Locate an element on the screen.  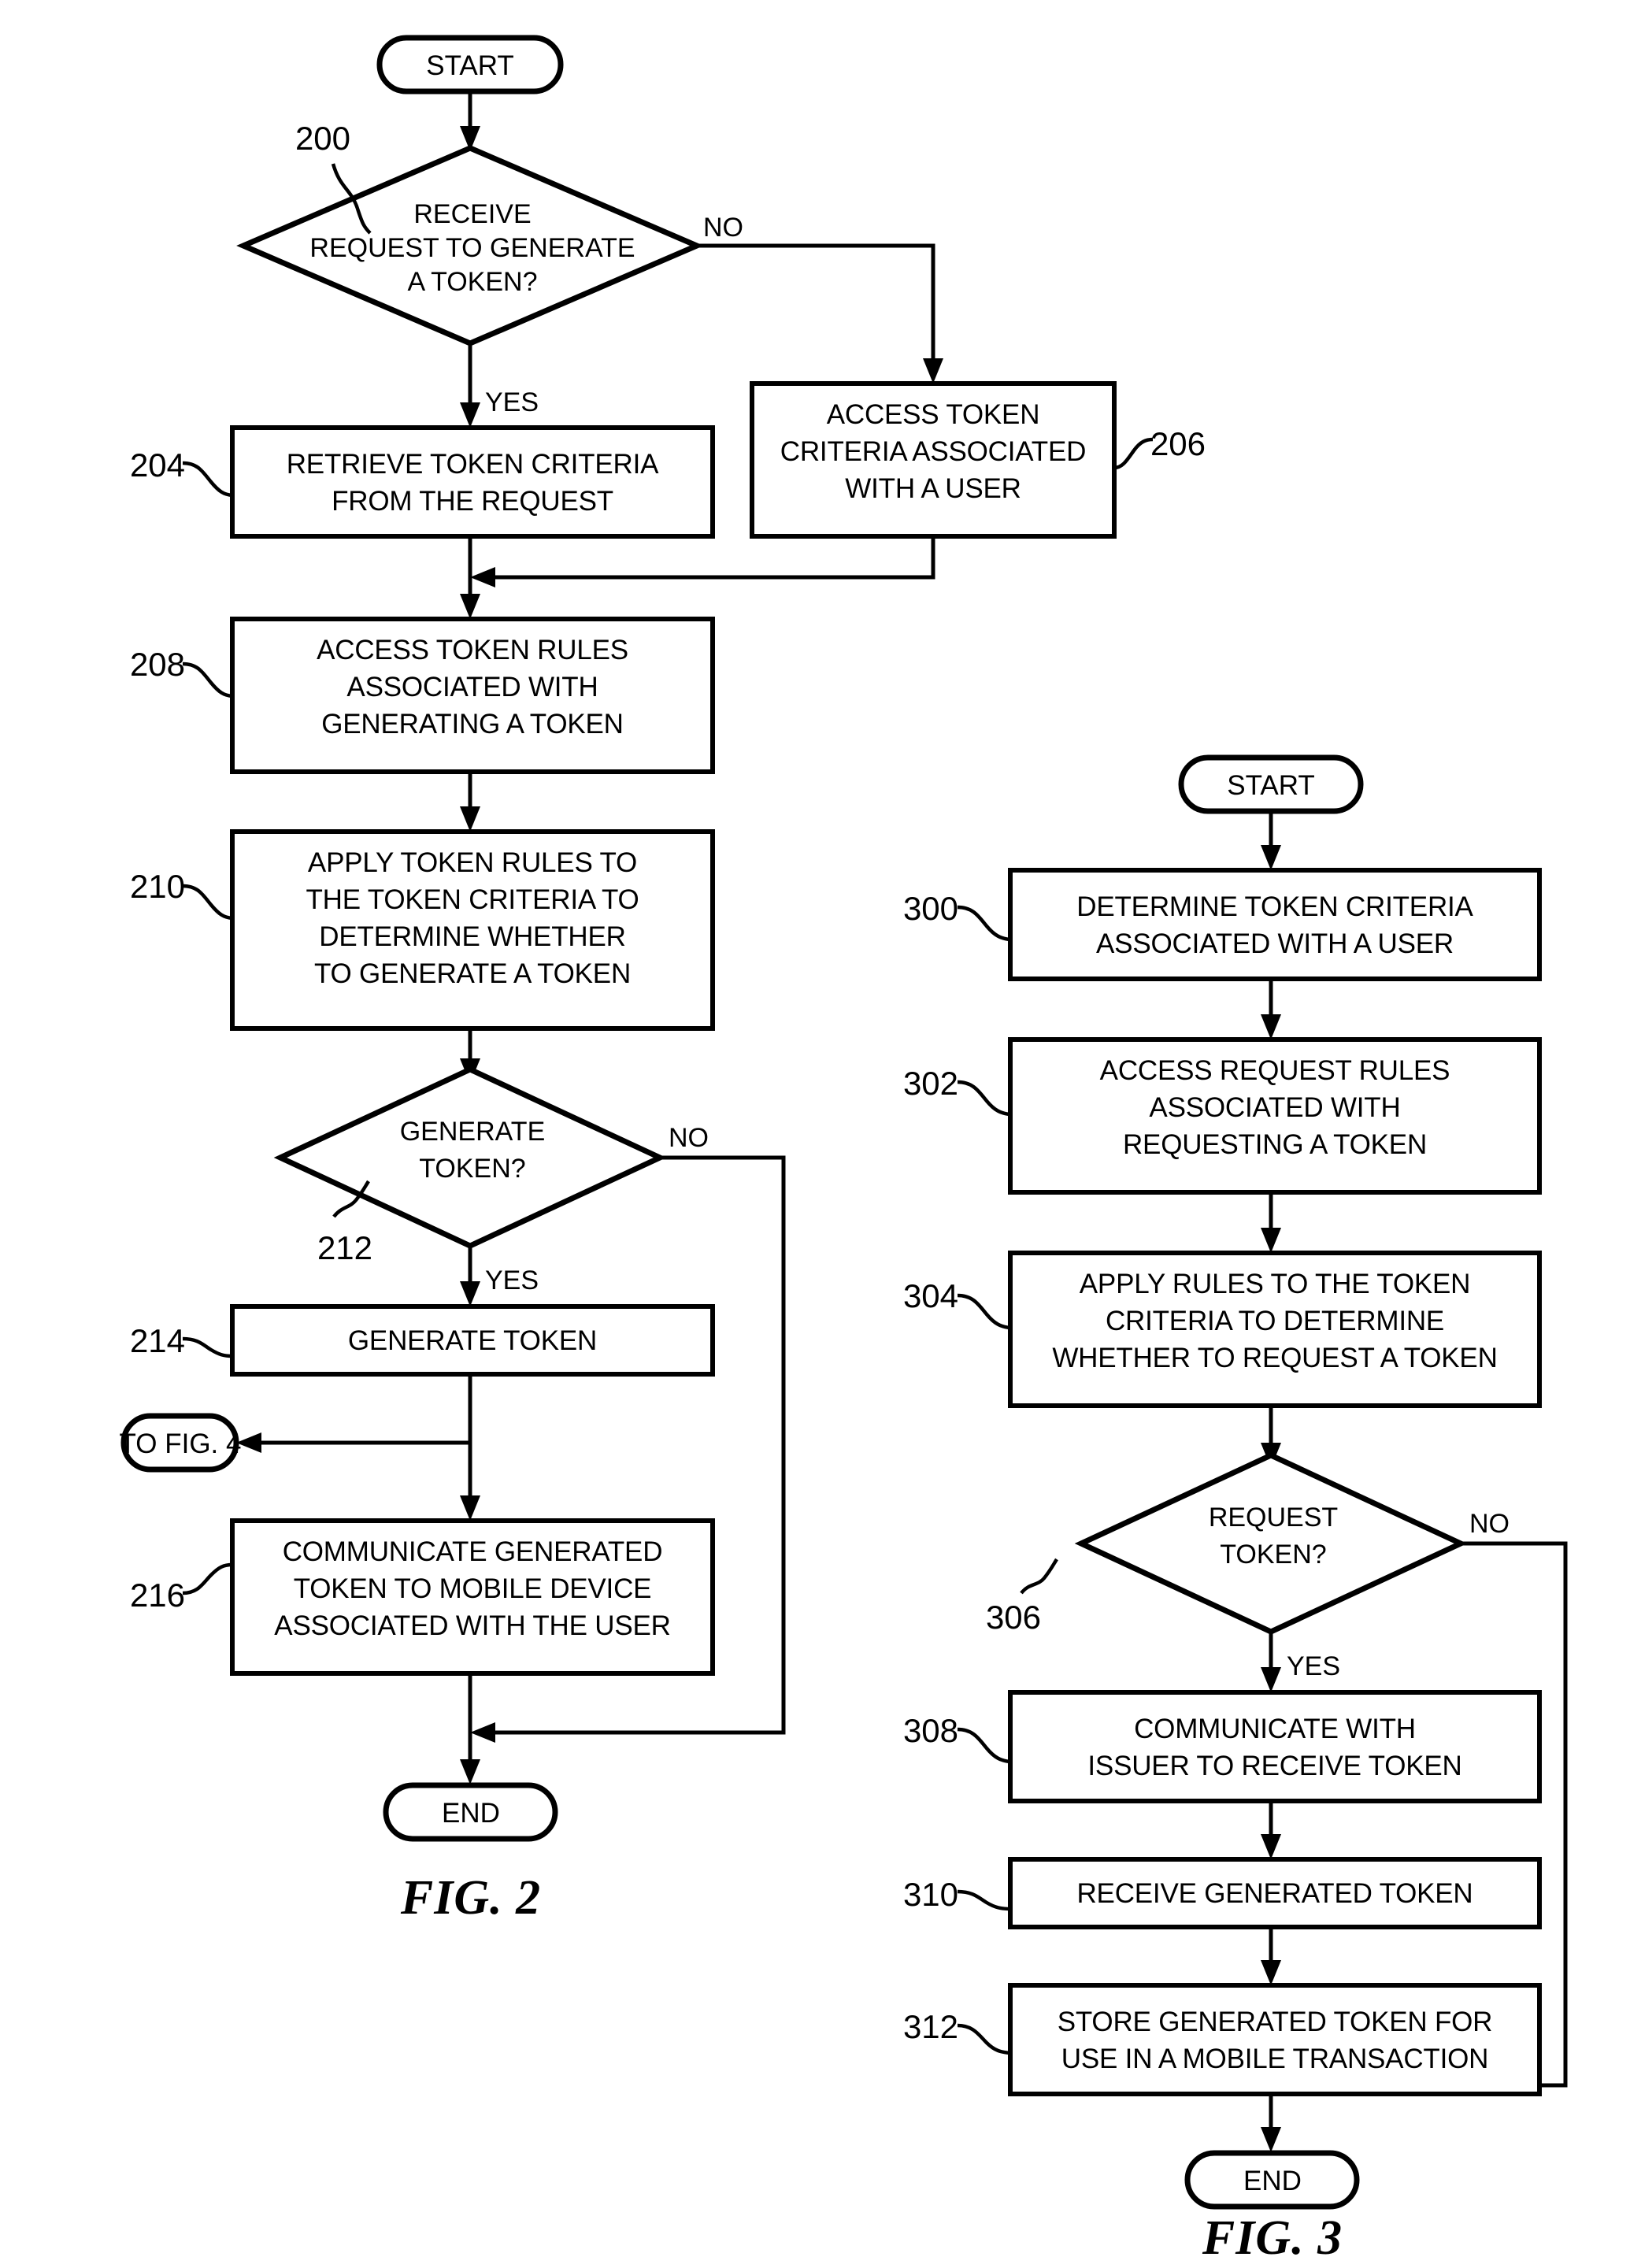
process-300-shape is located at coordinates (1275, 924).